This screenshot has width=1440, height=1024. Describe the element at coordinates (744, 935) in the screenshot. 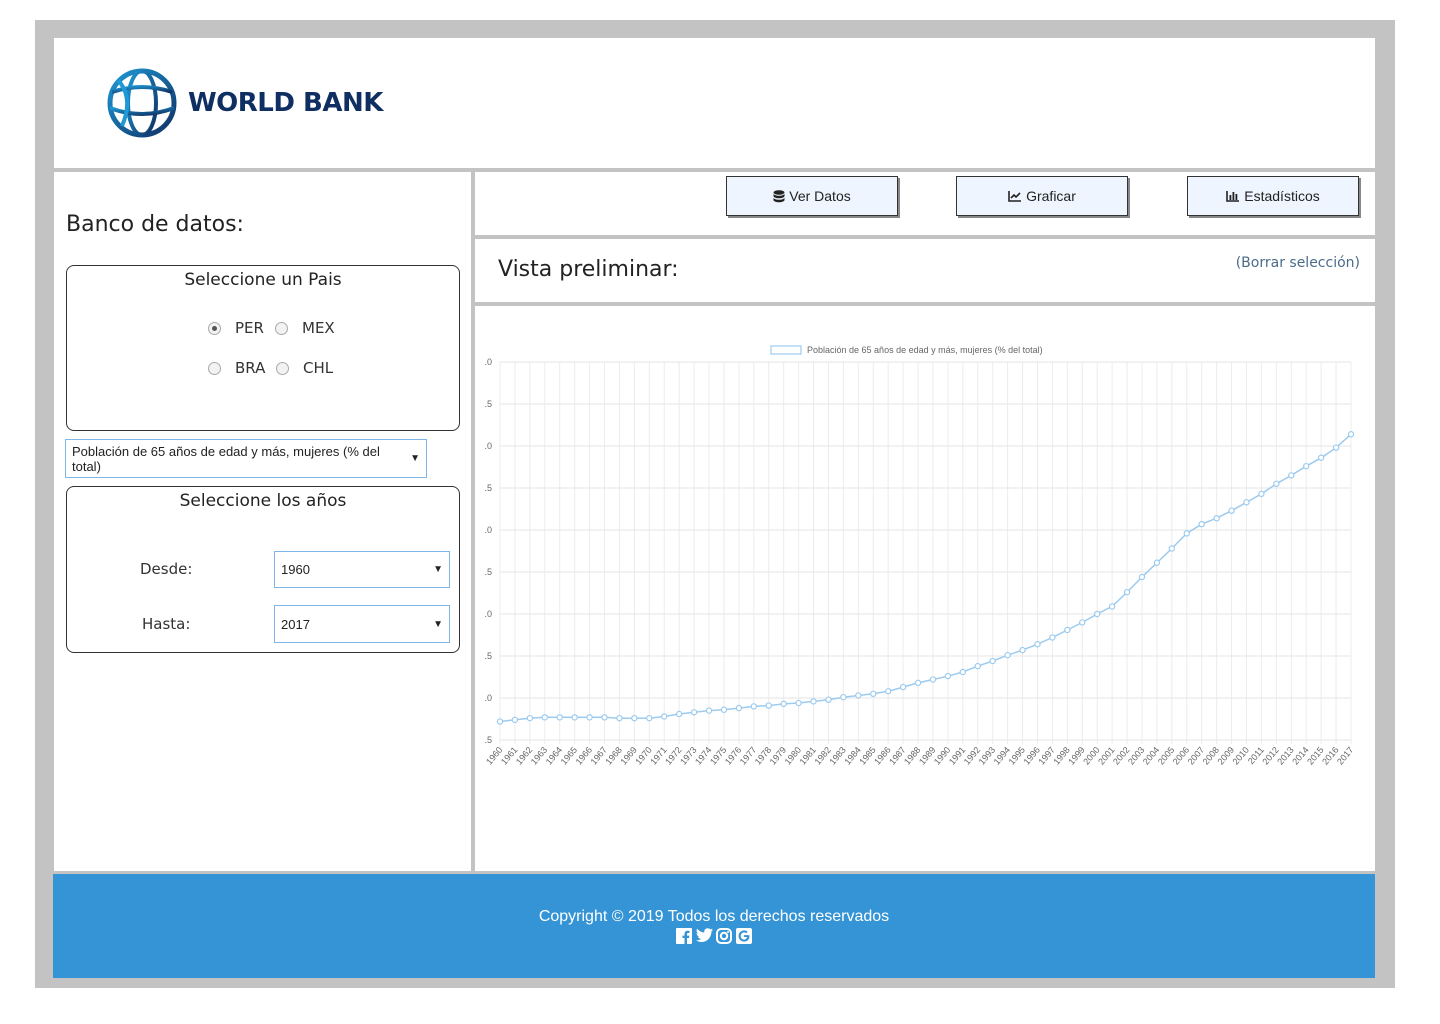

I see `google-icon` at that location.